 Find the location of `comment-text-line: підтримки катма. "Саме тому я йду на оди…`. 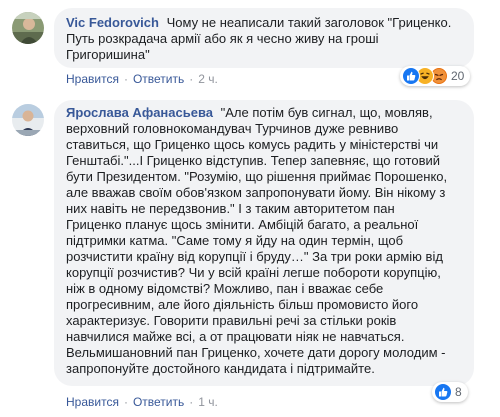

comment-text-line: підтримки катма. "Саме тому я йду на оди… is located at coordinates (235, 240).